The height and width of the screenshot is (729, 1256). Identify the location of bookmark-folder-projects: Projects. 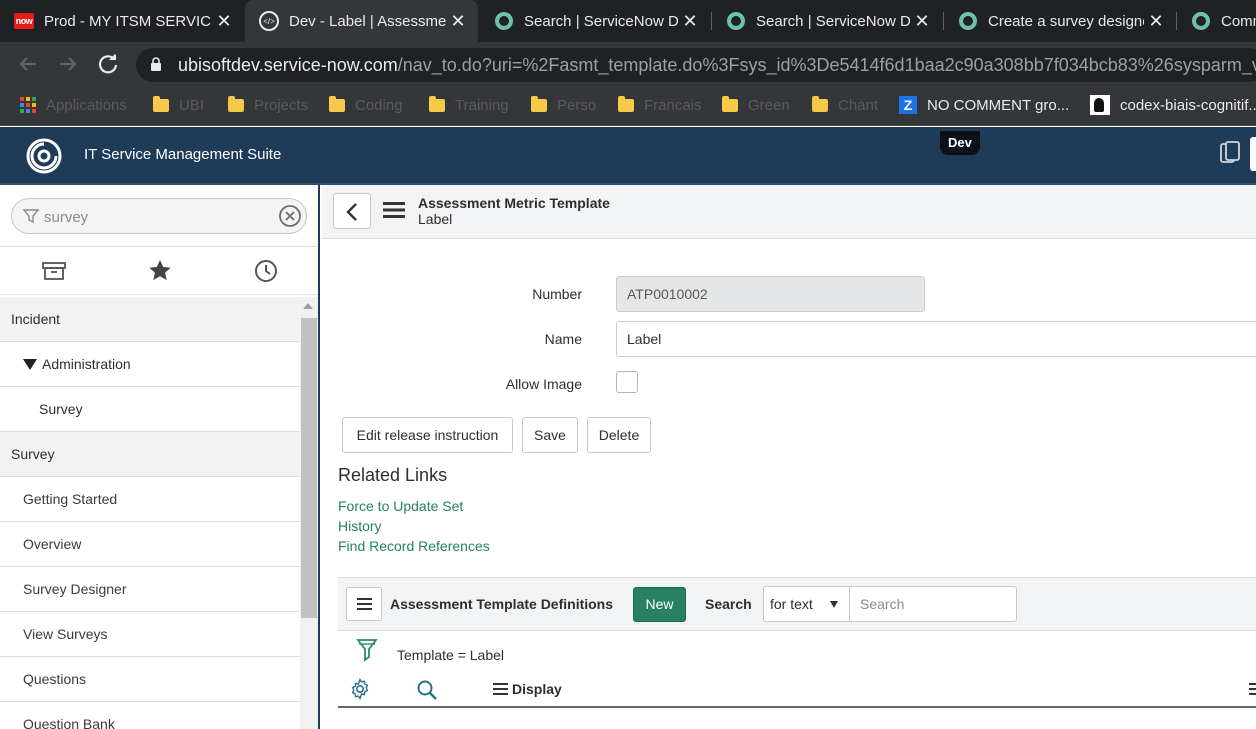
(268, 105).